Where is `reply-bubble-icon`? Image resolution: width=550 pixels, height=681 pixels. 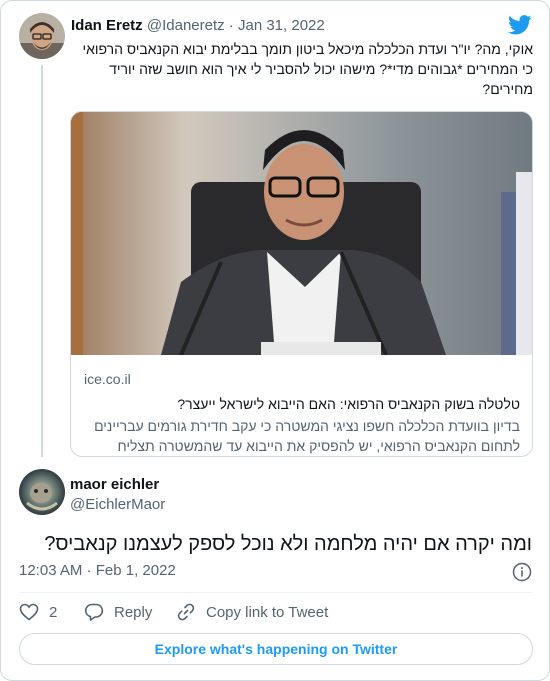 reply-bubble-icon is located at coordinates (94, 612).